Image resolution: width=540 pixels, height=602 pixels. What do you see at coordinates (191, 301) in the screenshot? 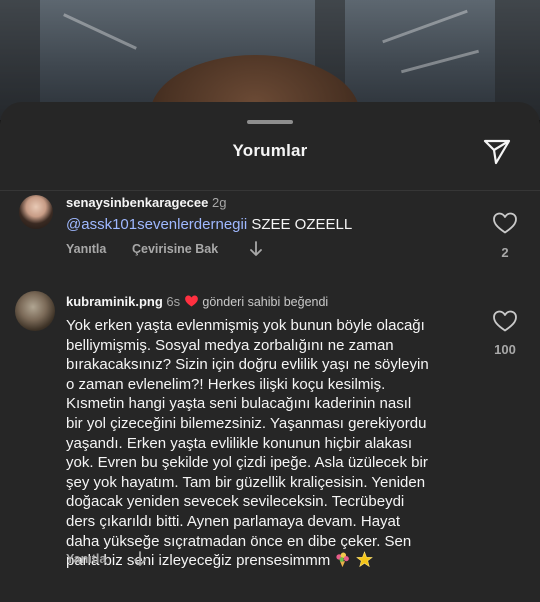
I see `red-heart-icon` at bounding box center [191, 301].